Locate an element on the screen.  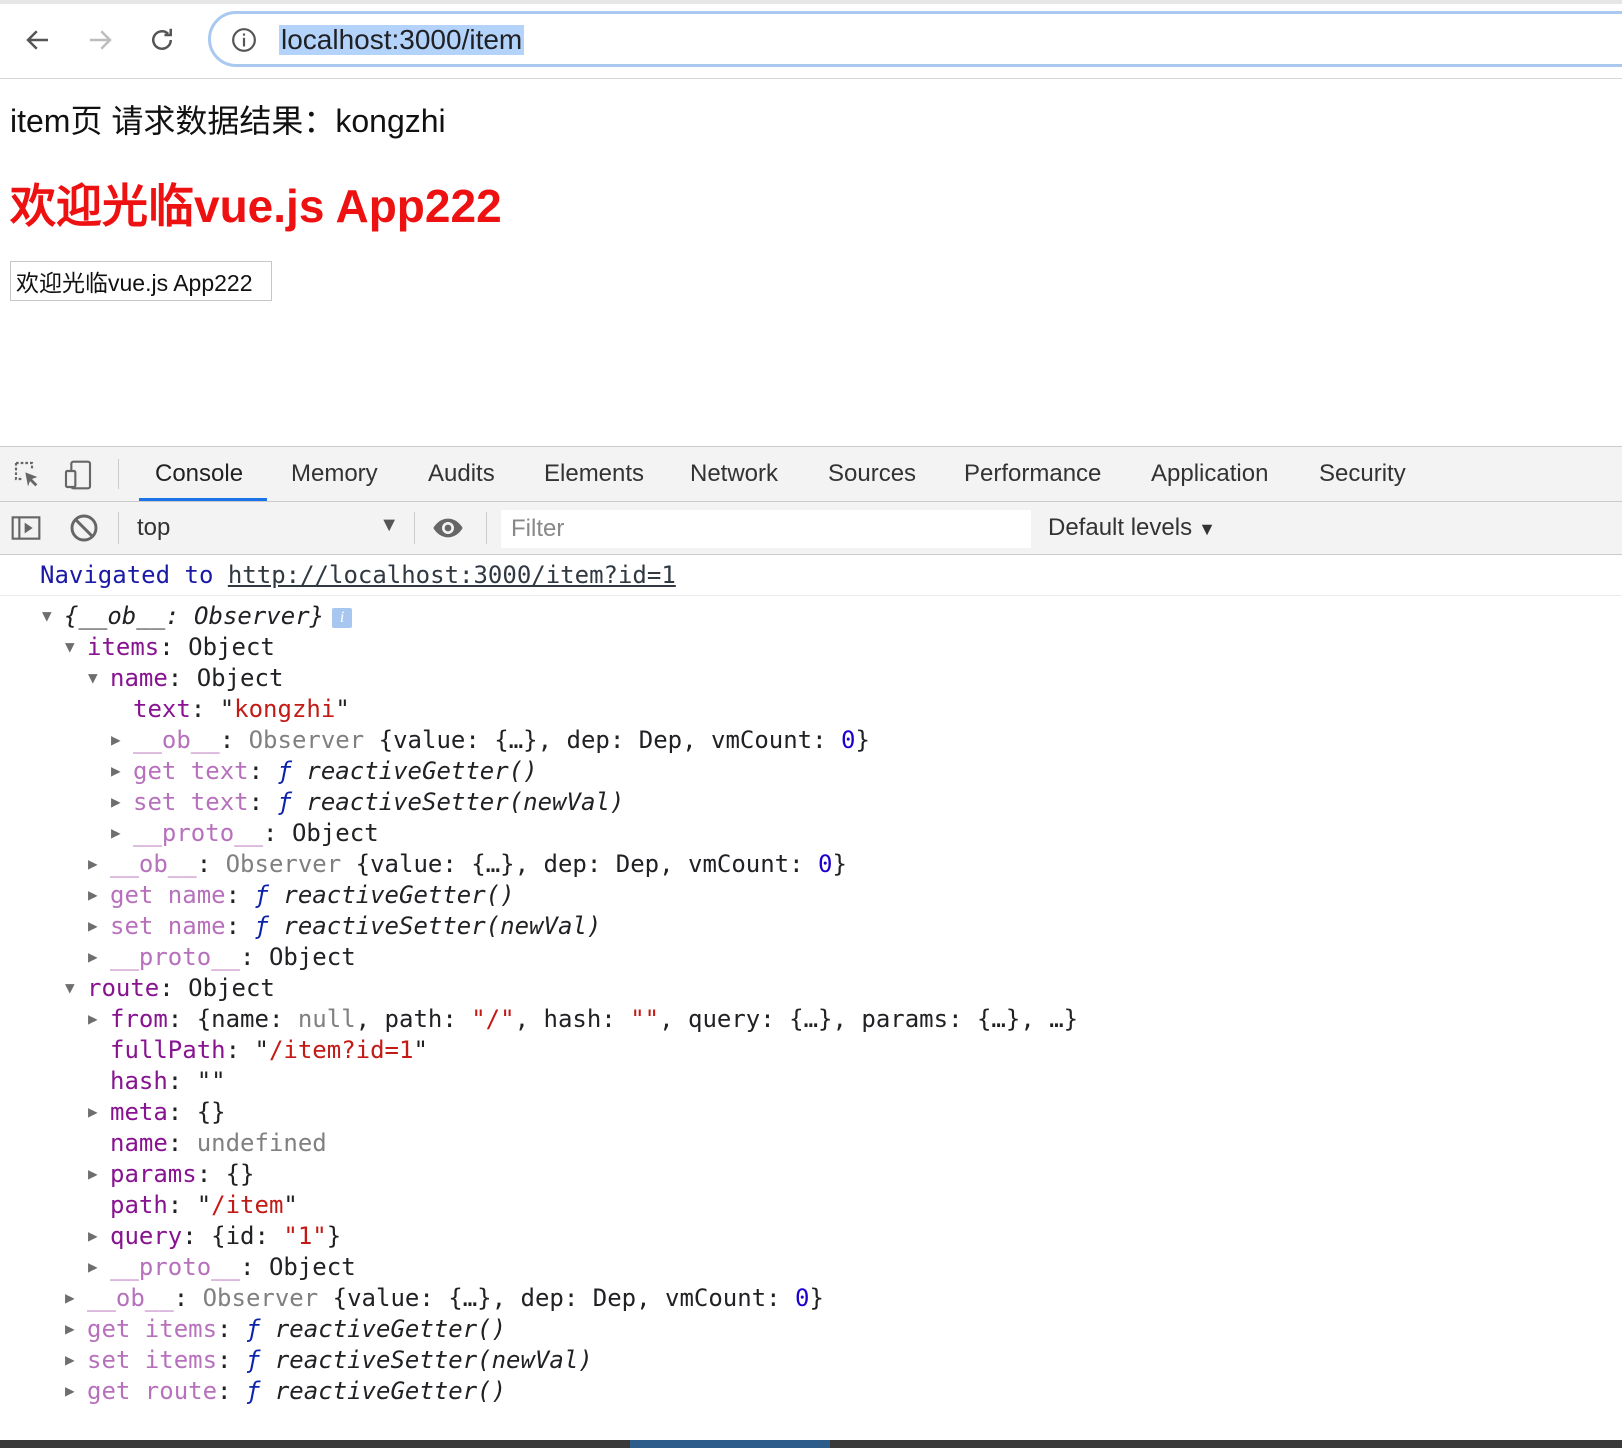
console-tree-row: name: undefined is located at coordinates (207, 1143).